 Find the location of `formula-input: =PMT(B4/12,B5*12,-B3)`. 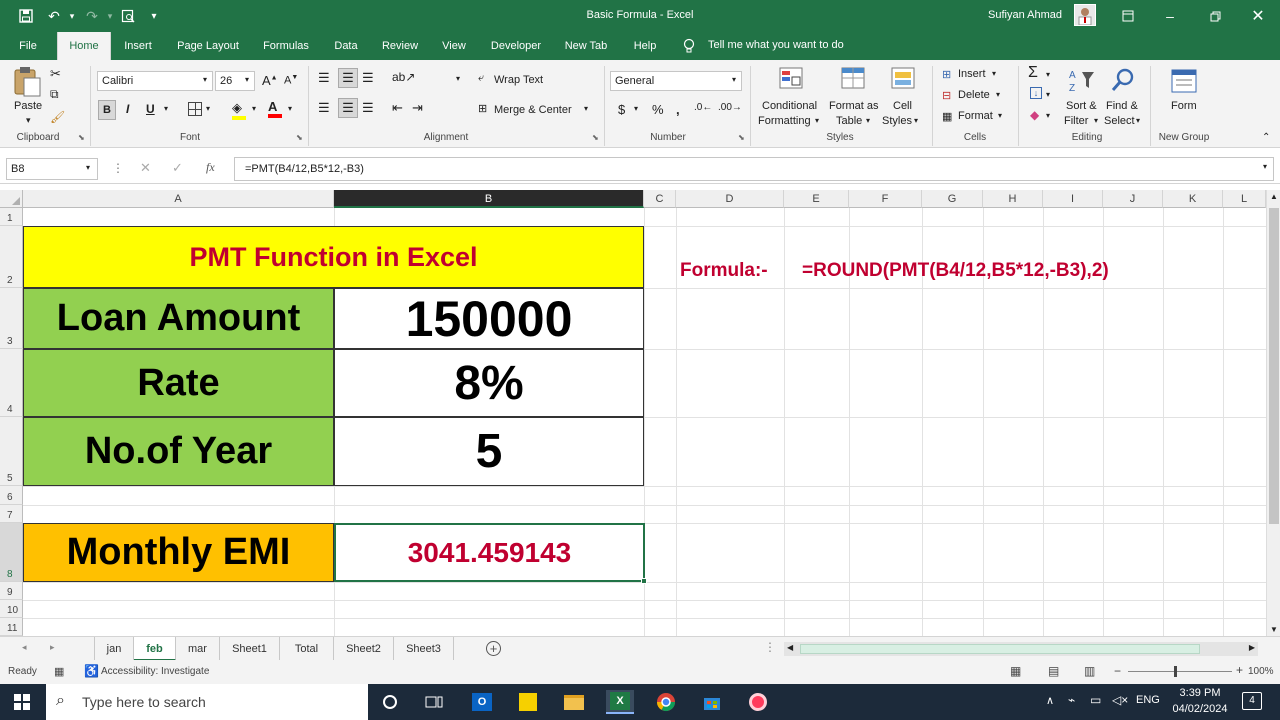

formula-input: =PMT(B4/12,B5*12,-B3) is located at coordinates (304, 169).